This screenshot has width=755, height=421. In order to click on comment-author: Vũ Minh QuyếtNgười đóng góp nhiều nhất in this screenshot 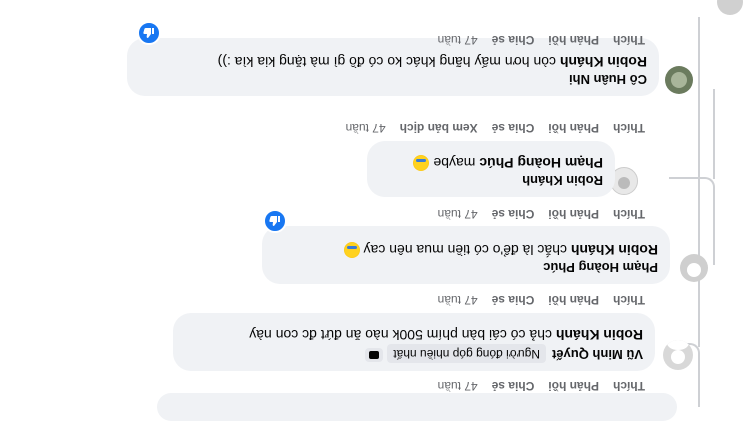, I will do `click(414, 353)`.